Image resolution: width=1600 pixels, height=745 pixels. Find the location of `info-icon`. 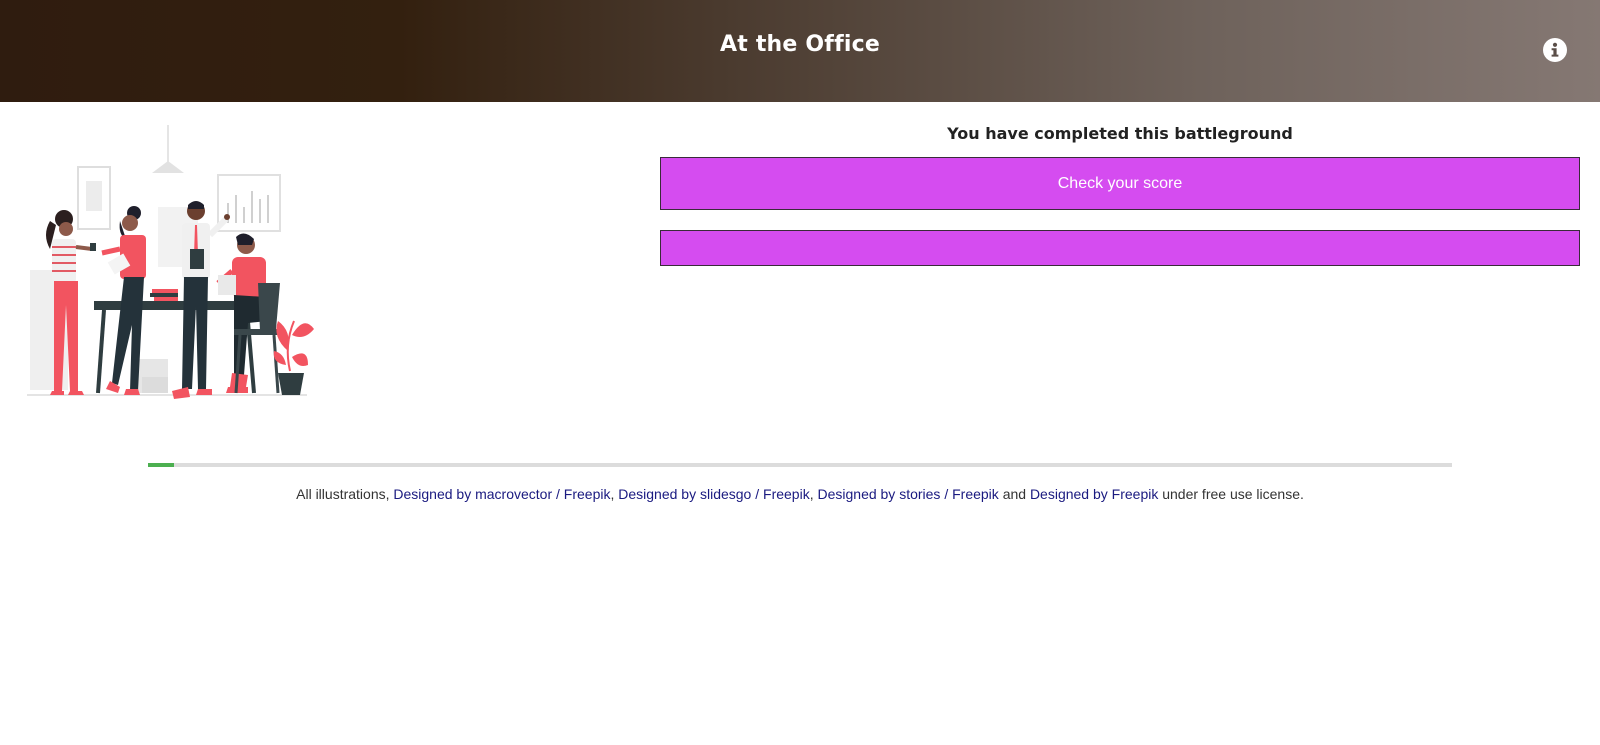

info-icon is located at coordinates (1555, 49).